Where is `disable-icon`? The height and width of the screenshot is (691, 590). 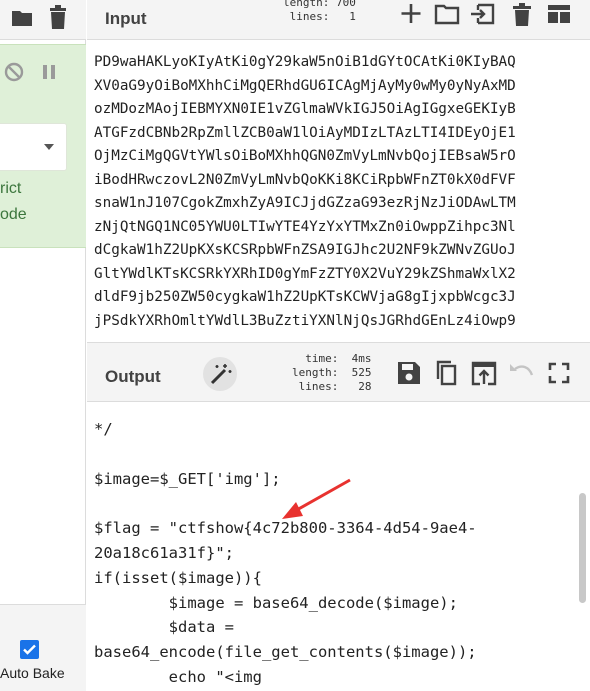 disable-icon is located at coordinates (14, 72).